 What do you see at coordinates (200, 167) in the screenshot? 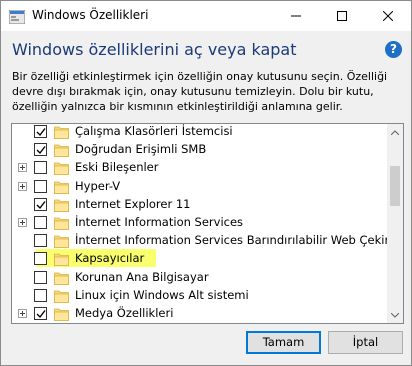
I see `feature-row: Eski Bileşenler` at bounding box center [200, 167].